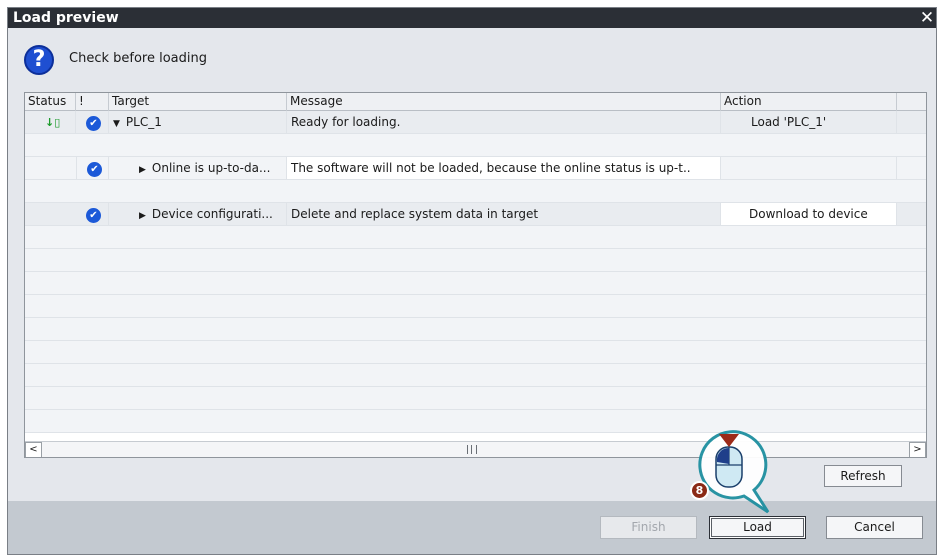  Describe the element at coordinates (472, 449) in the screenshot. I see `scroll-thumb-grip-icon` at that location.